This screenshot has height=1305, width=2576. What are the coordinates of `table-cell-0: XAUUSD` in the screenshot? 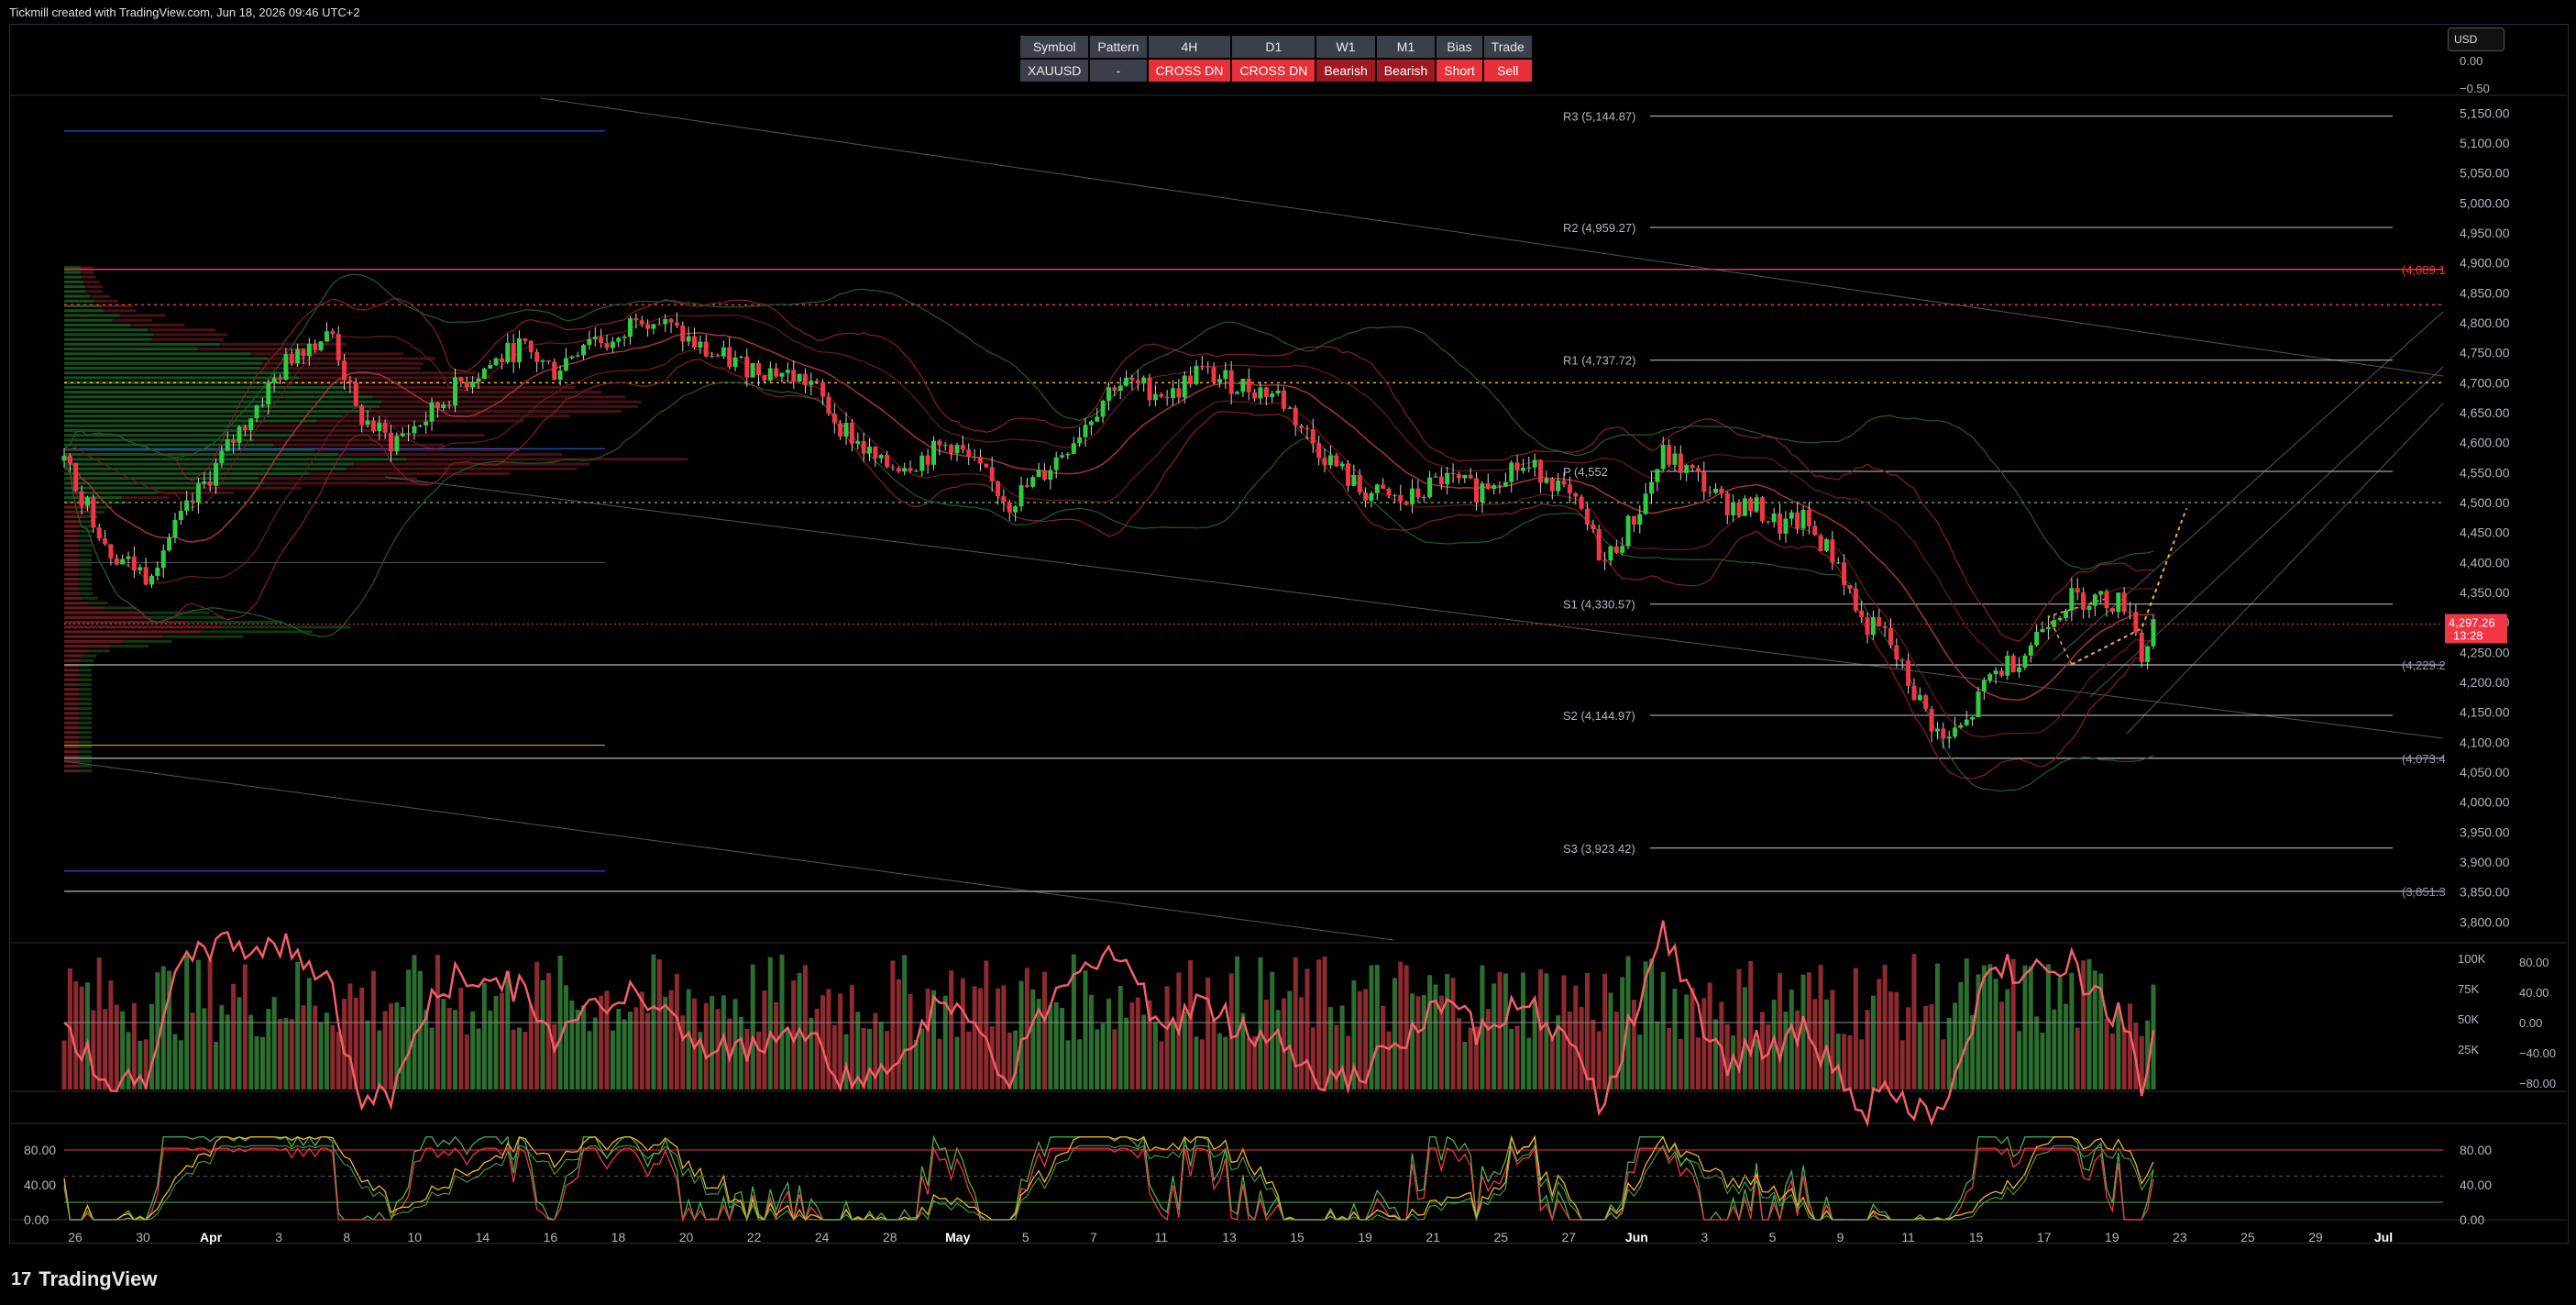 It's located at (1055, 71).